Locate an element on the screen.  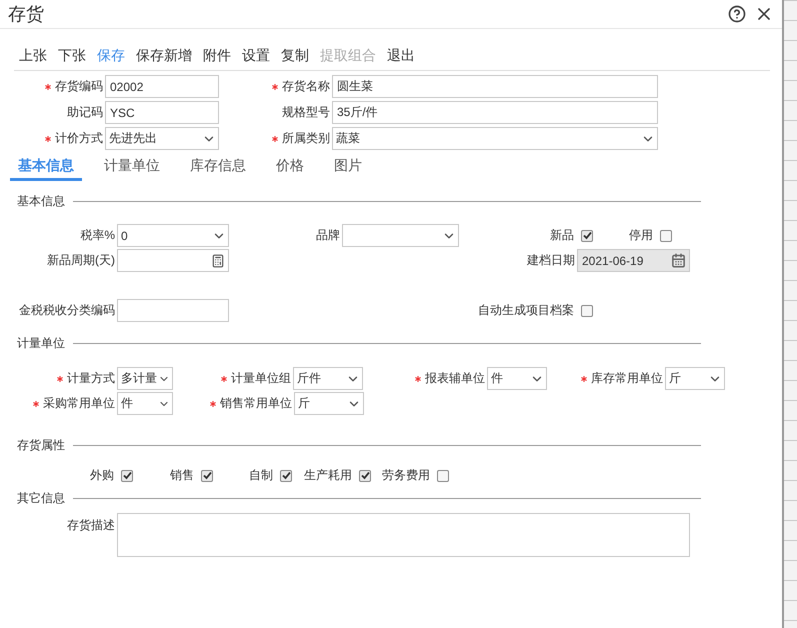
text-field: YSC is located at coordinates (162, 112).